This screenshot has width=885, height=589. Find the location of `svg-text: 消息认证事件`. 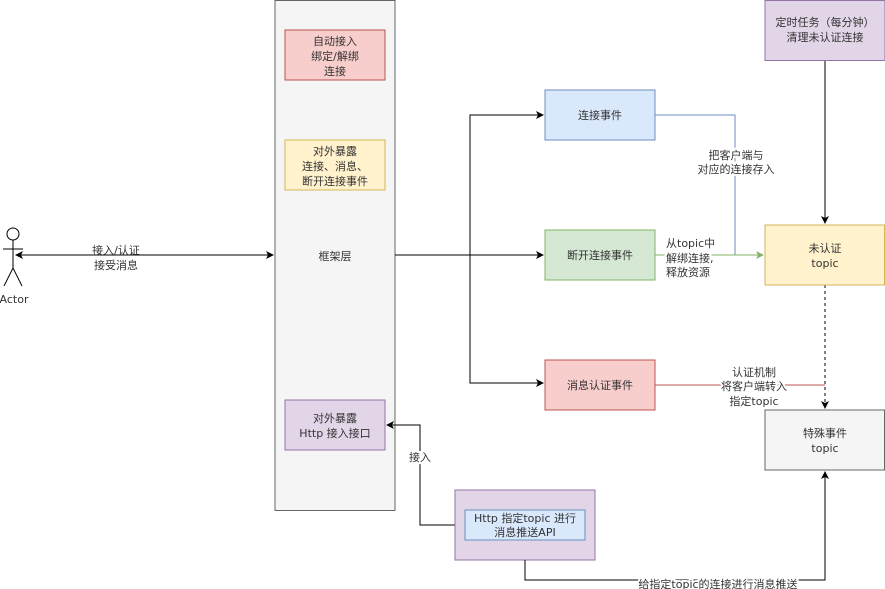

svg-text: 消息认证事件 is located at coordinates (600, 385).